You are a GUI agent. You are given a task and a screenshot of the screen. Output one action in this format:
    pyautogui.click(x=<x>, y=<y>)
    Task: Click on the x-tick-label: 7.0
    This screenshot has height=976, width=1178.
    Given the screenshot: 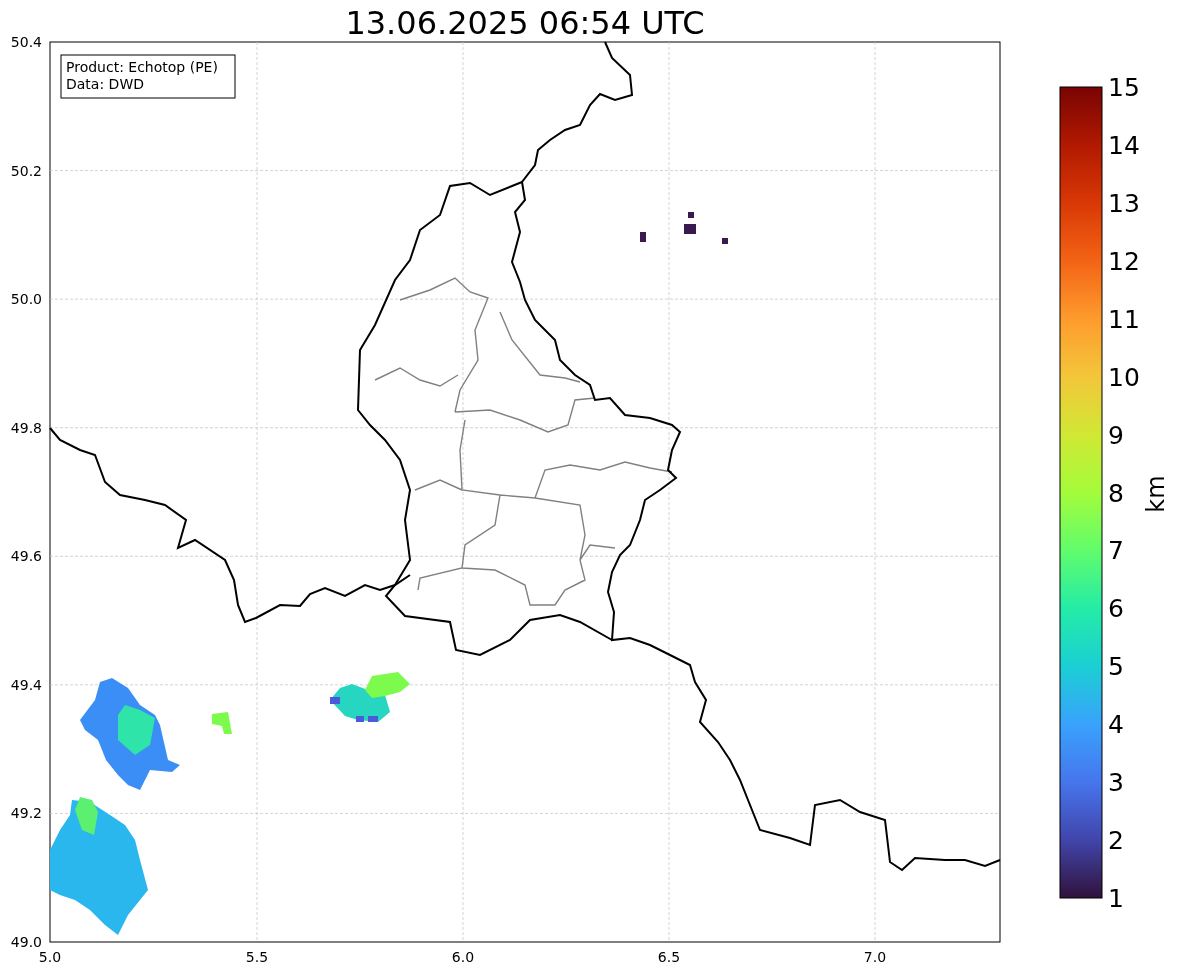 What is the action you would take?
    pyautogui.click(x=875, y=957)
    